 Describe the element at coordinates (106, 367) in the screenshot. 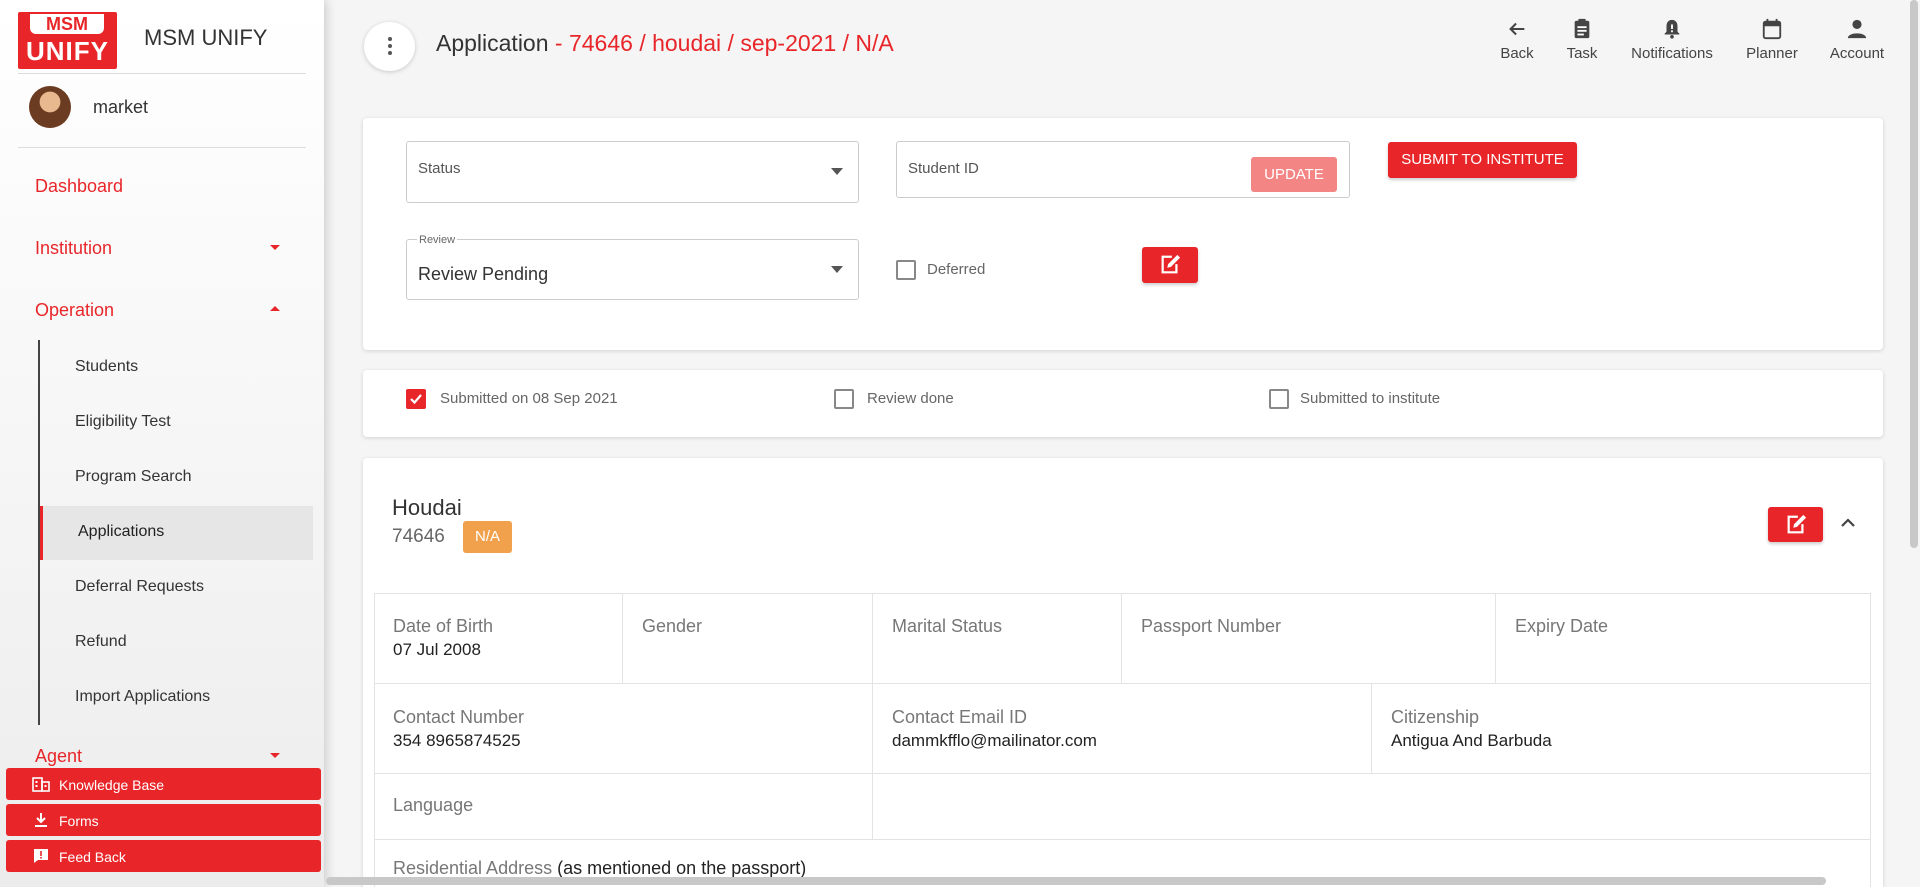

I see `sidebar-item-students: Students` at that location.